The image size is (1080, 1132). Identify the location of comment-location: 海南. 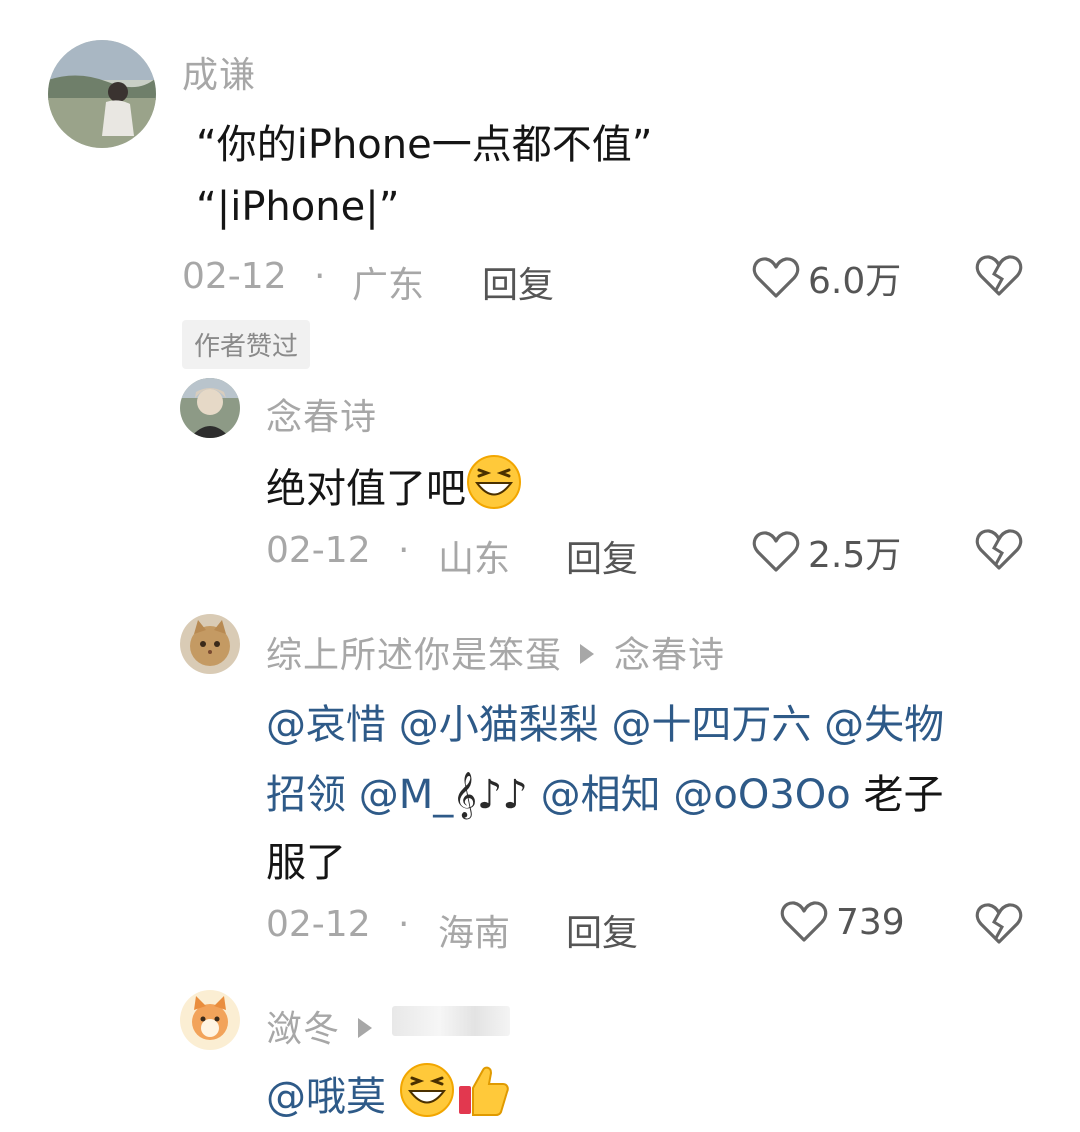
(474, 933).